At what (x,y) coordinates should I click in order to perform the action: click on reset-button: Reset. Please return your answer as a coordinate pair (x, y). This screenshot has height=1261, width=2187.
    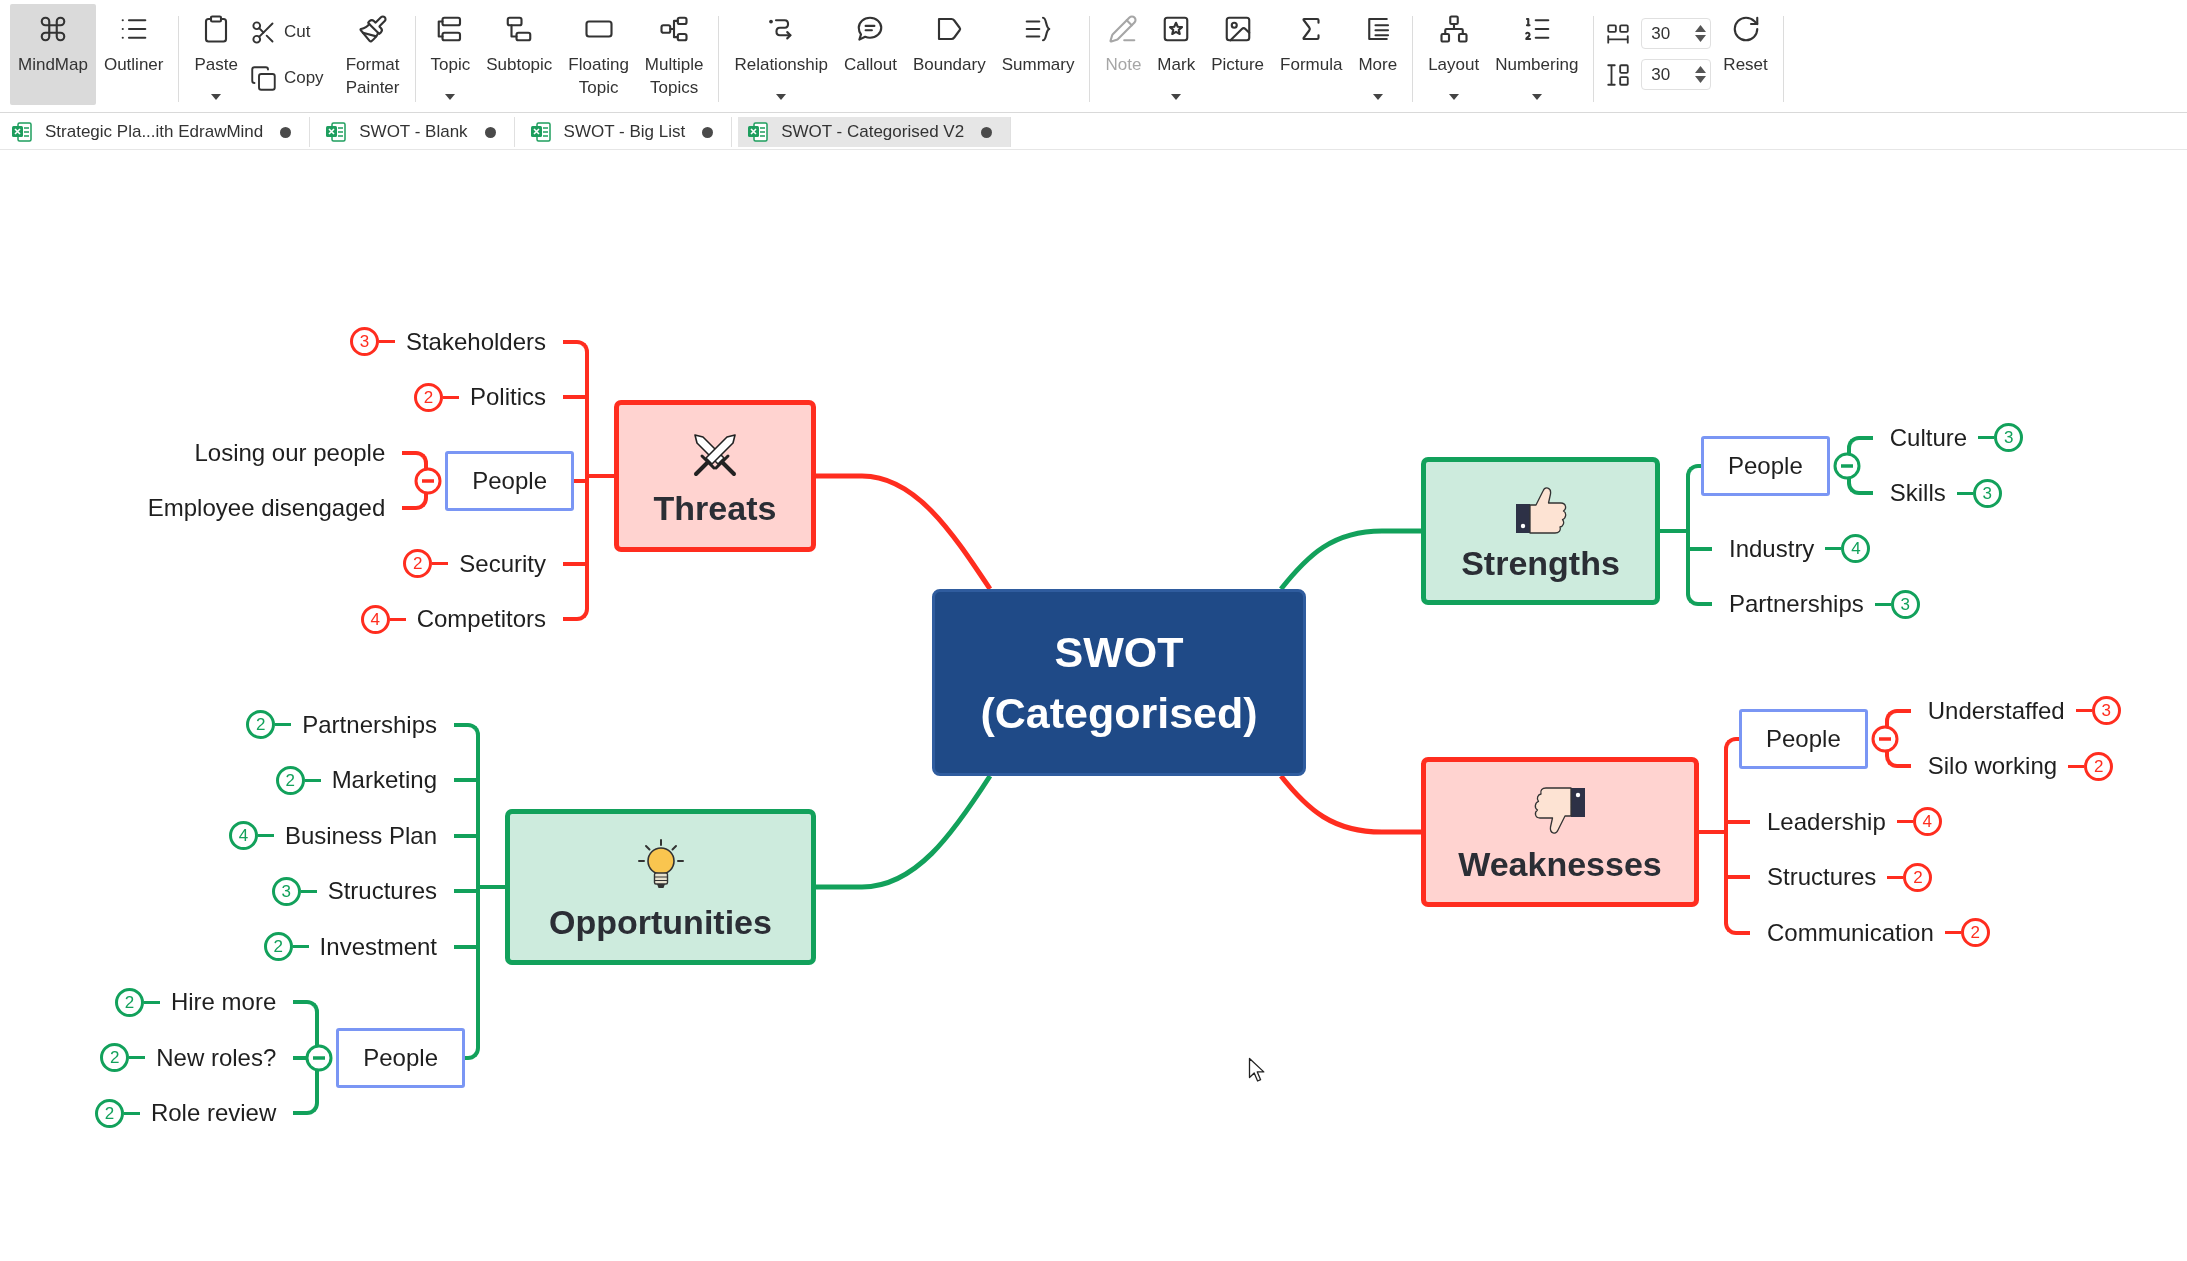
    Looking at the image, I should click on (1745, 54).